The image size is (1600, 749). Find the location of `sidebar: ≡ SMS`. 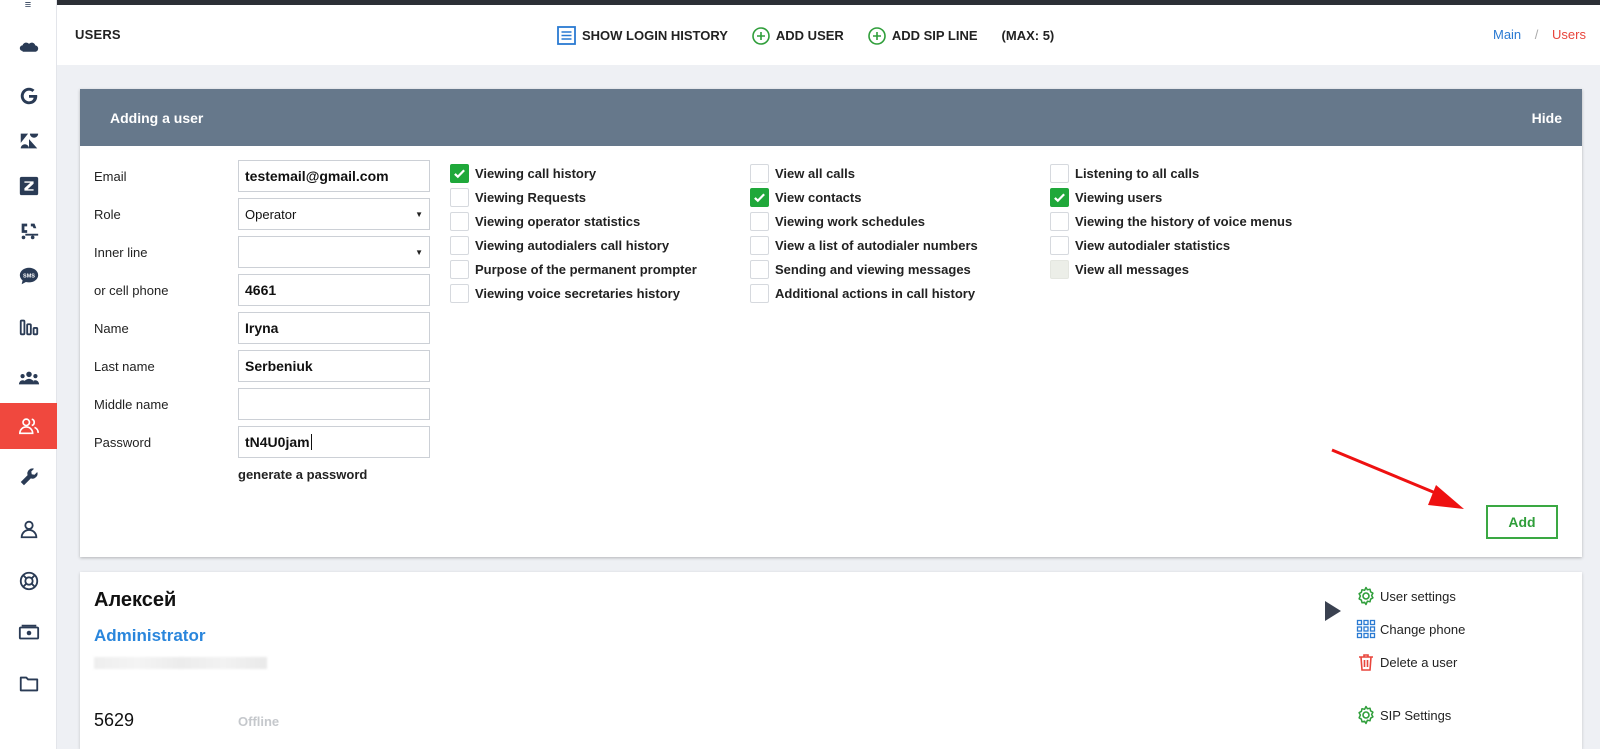

sidebar: ≡ SMS is located at coordinates (28, 374).